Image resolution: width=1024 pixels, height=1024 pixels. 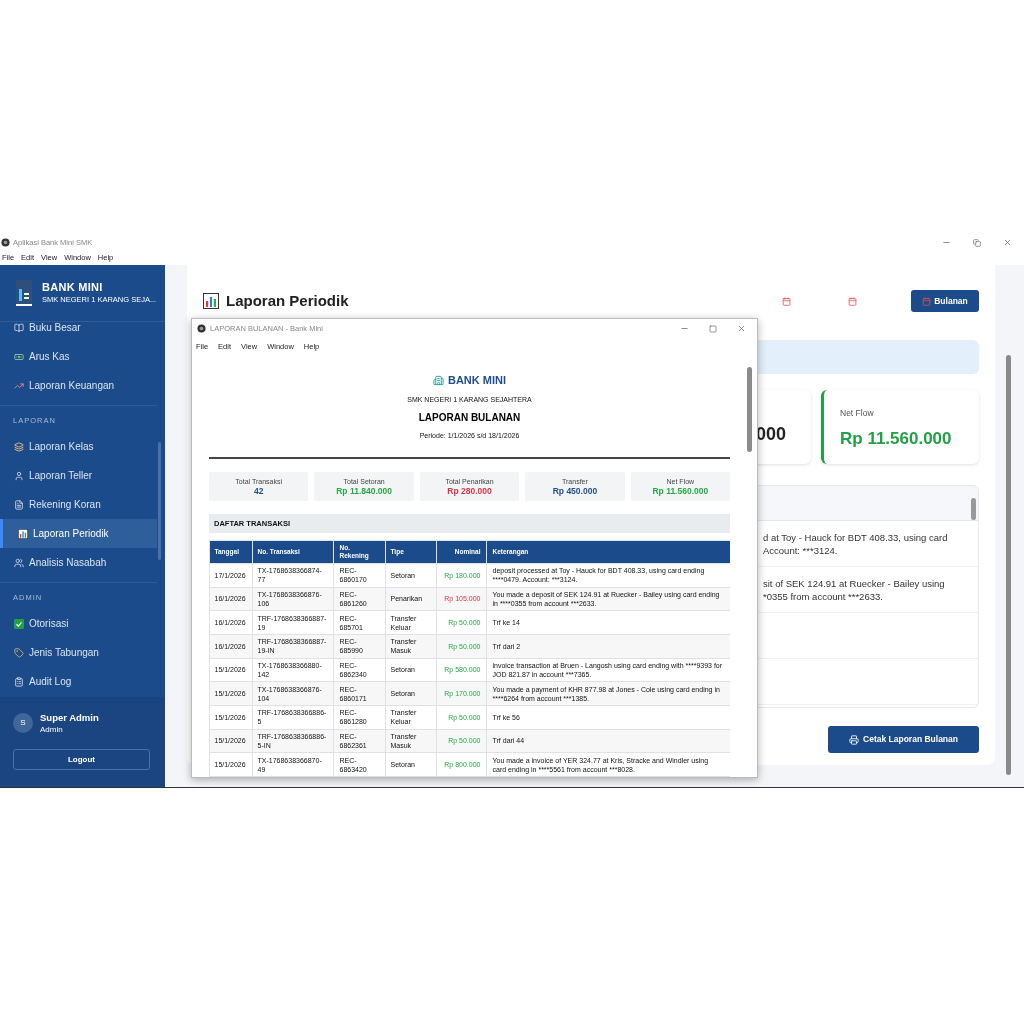 What do you see at coordinates (78, 562) in the screenshot?
I see `sidebar-item: Analisis Nasabah` at bounding box center [78, 562].